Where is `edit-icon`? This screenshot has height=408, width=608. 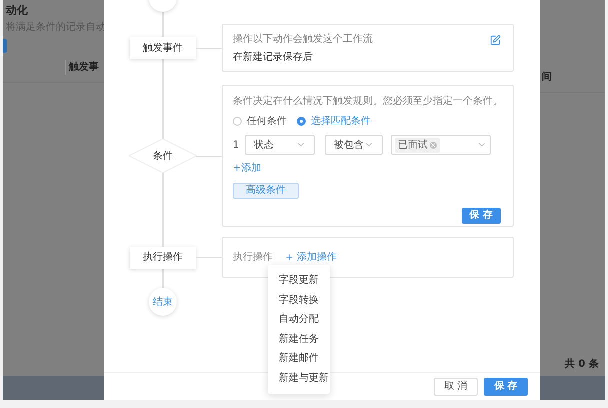 edit-icon is located at coordinates (495, 40).